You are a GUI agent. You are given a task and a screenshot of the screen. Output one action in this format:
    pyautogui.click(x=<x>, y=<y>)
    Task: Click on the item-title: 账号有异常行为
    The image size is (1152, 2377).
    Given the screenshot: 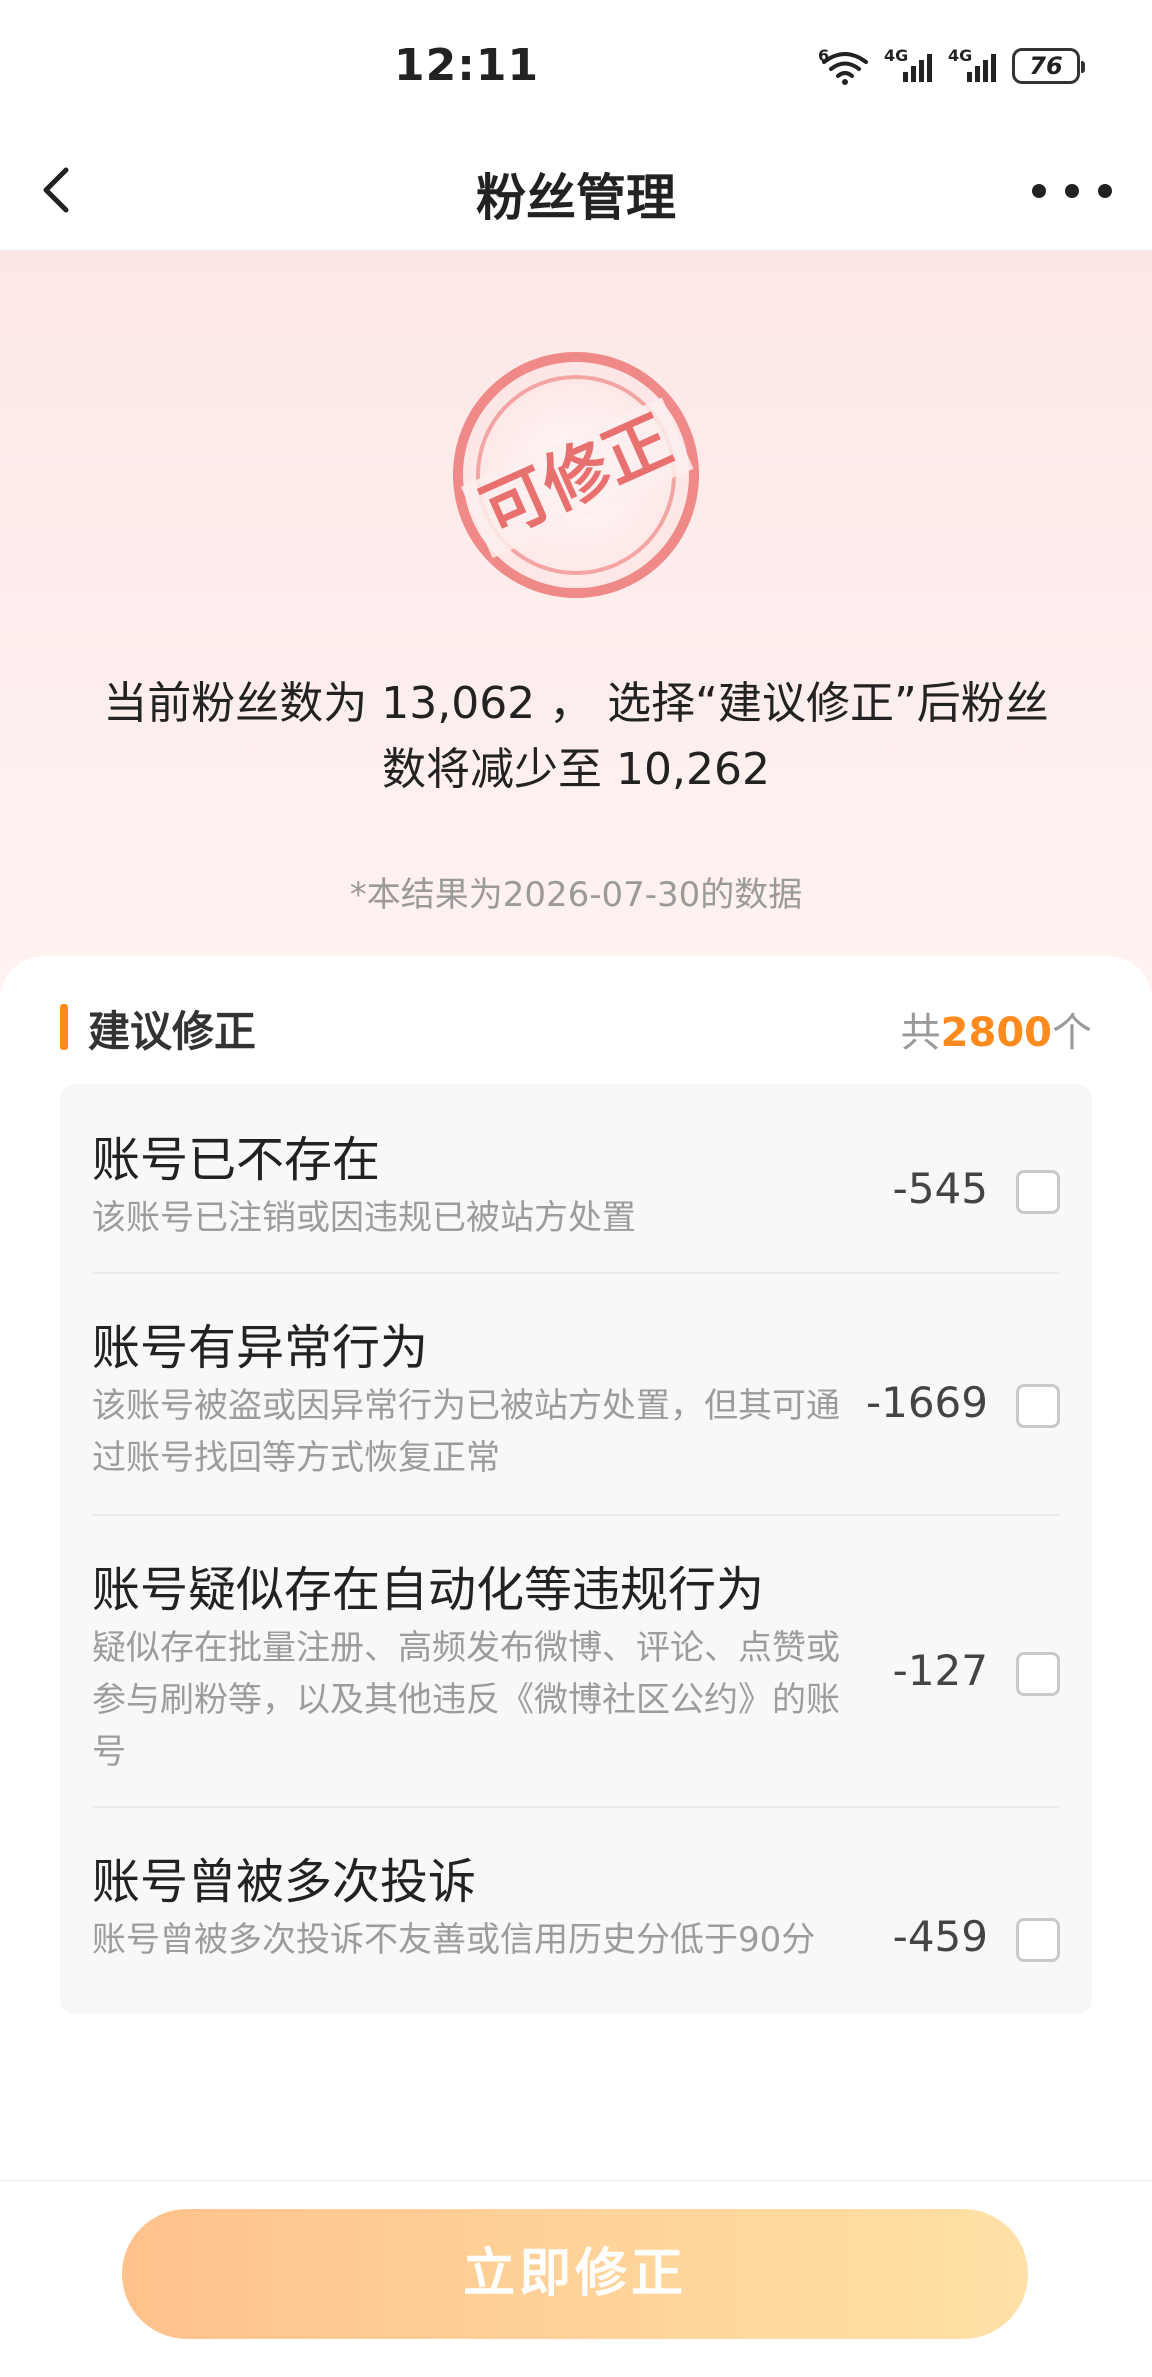 What is the action you would take?
    pyautogui.click(x=260, y=1348)
    